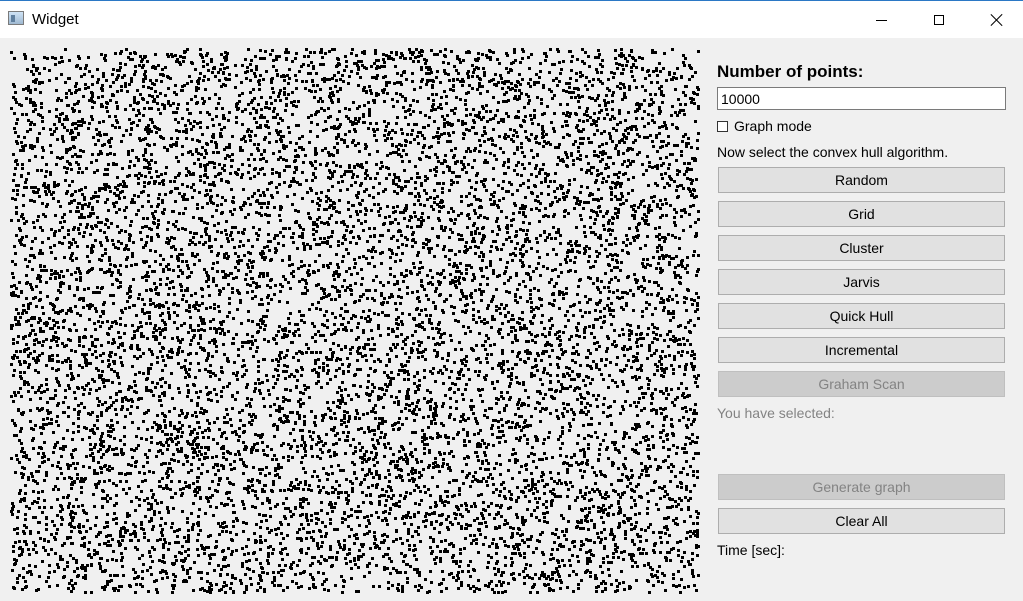  I want to click on selected-label: You have selected:, so click(776, 413).